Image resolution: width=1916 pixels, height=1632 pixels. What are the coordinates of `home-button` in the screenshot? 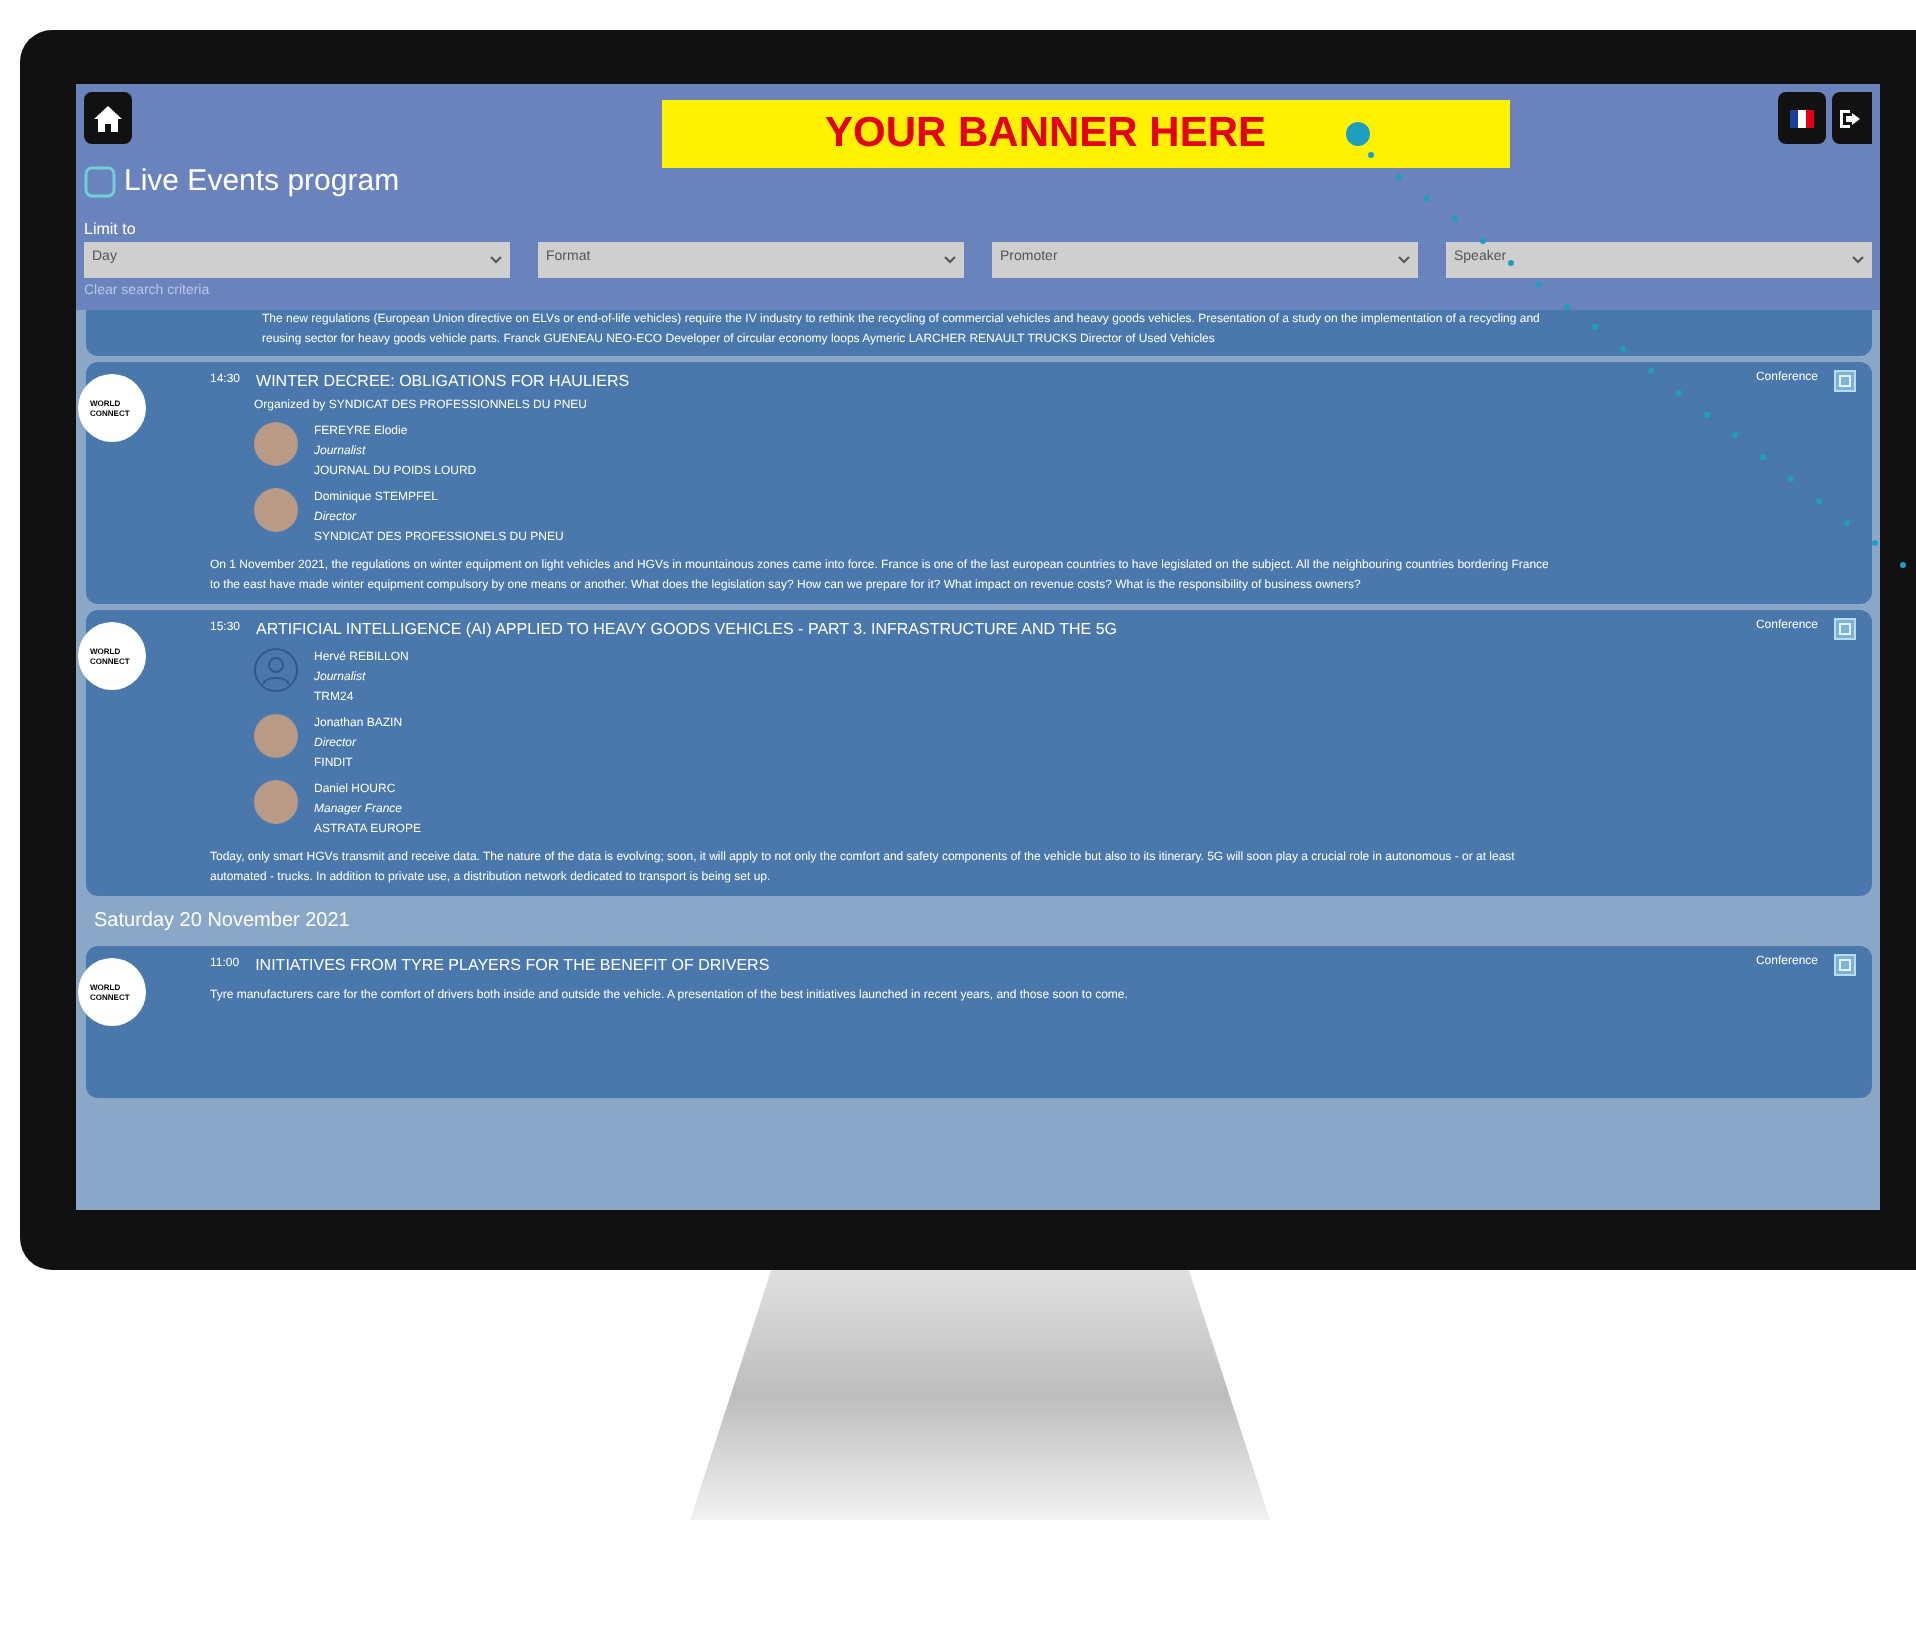 It's located at (108, 118).